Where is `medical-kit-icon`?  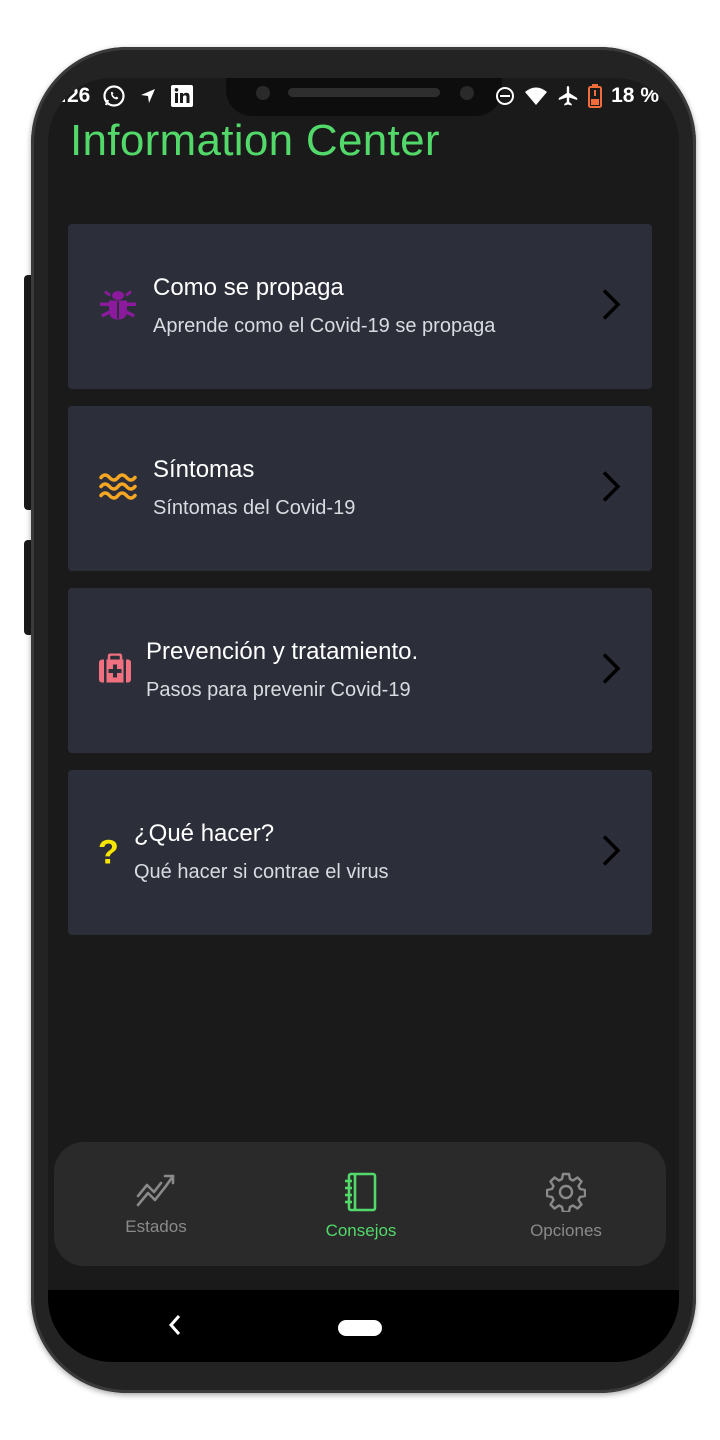
medical-kit-icon is located at coordinates (115, 670).